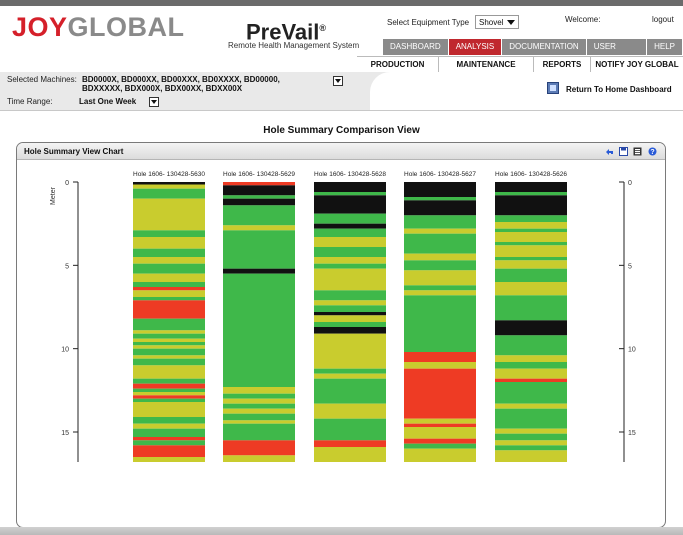 Image resolution: width=683 pixels, height=535 pixels. What do you see at coordinates (553, 88) in the screenshot?
I see `dashboard-home-icon` at bounding box center [553, 88].